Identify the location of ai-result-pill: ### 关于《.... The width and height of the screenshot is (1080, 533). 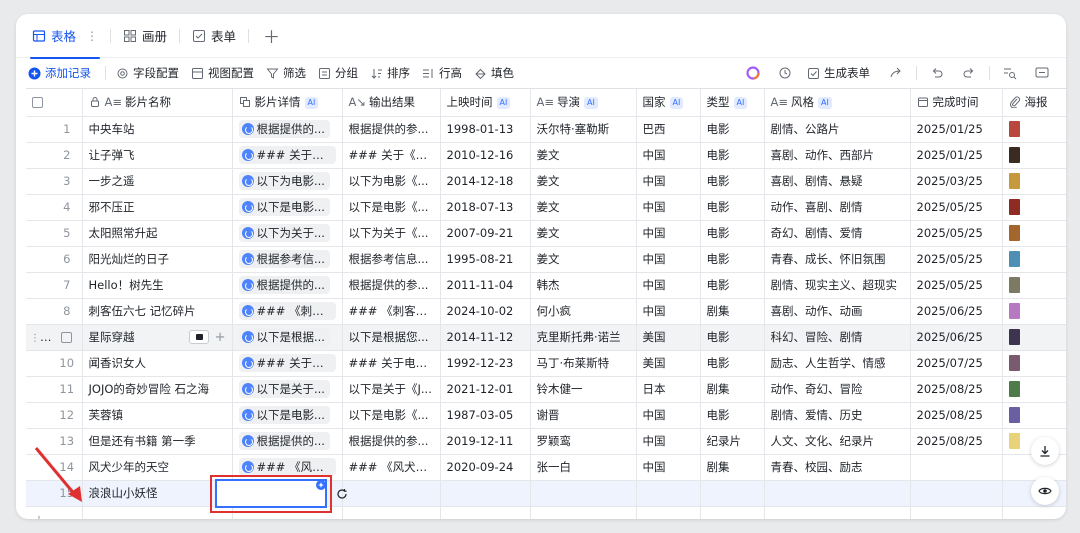
(287, 155).